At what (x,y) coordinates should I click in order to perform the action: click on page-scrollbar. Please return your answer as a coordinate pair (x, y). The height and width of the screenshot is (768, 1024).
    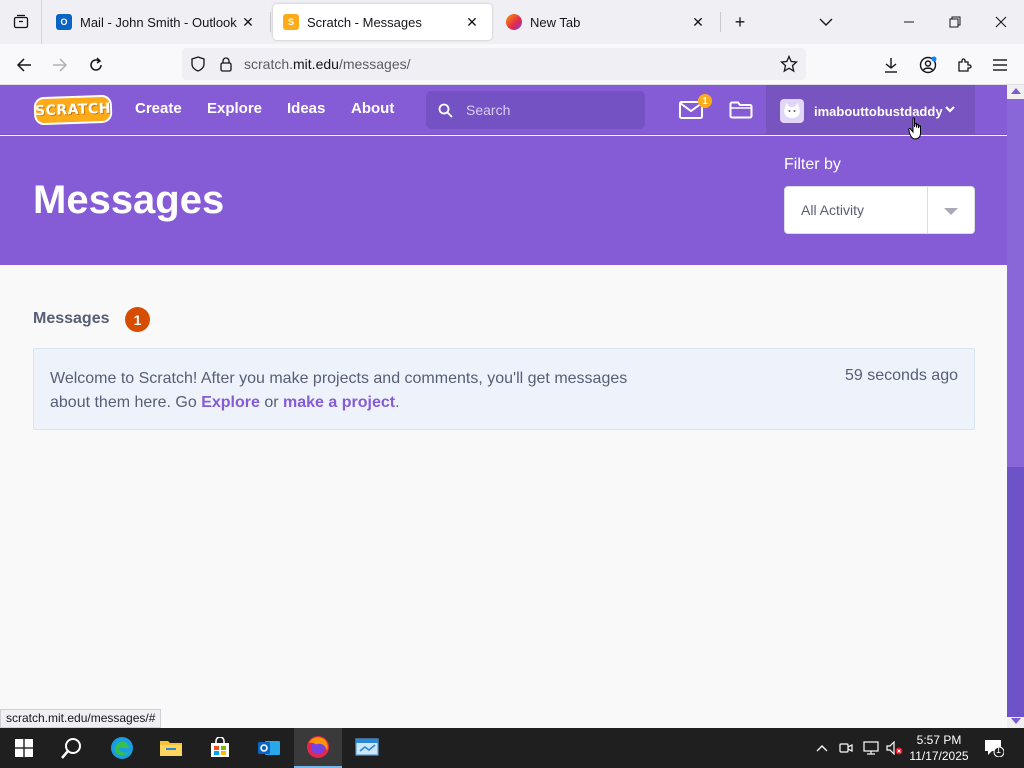
    Looking at the image, I should click on (1015, 406).